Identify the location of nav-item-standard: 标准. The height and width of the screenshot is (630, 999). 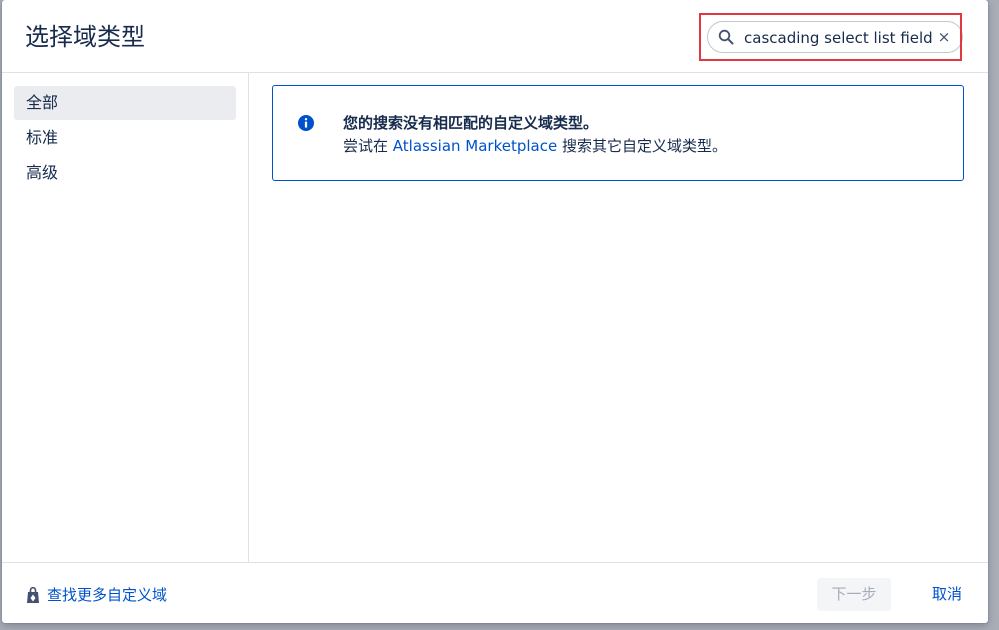
(125, 138).